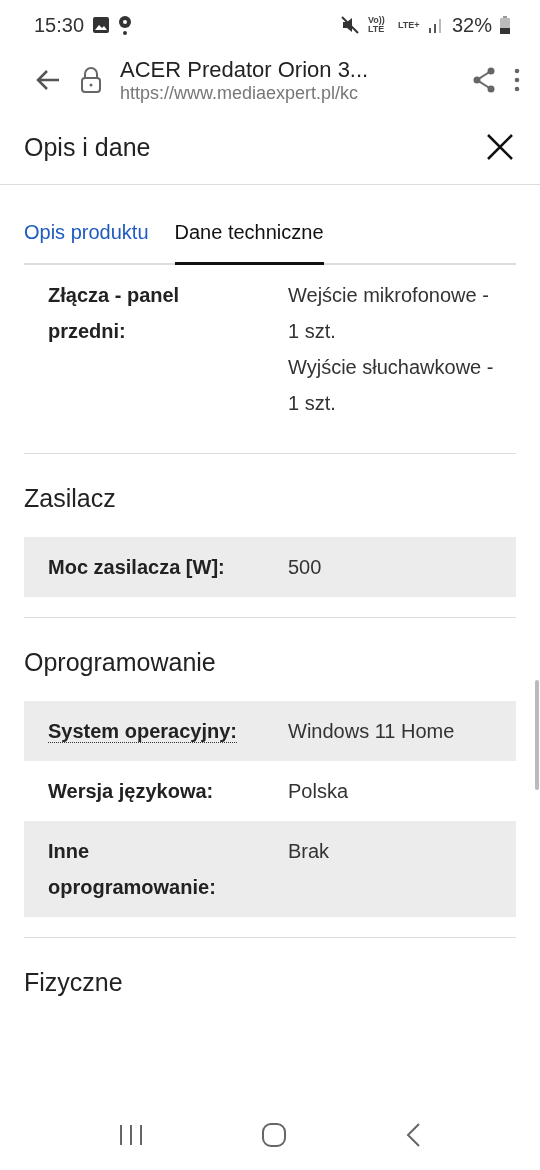 Image resolution: width=540 pixels, height=1170 pixels. Describe the element at coordinates (349, 25) in the screenshot. I see `mute-icon` at that location.